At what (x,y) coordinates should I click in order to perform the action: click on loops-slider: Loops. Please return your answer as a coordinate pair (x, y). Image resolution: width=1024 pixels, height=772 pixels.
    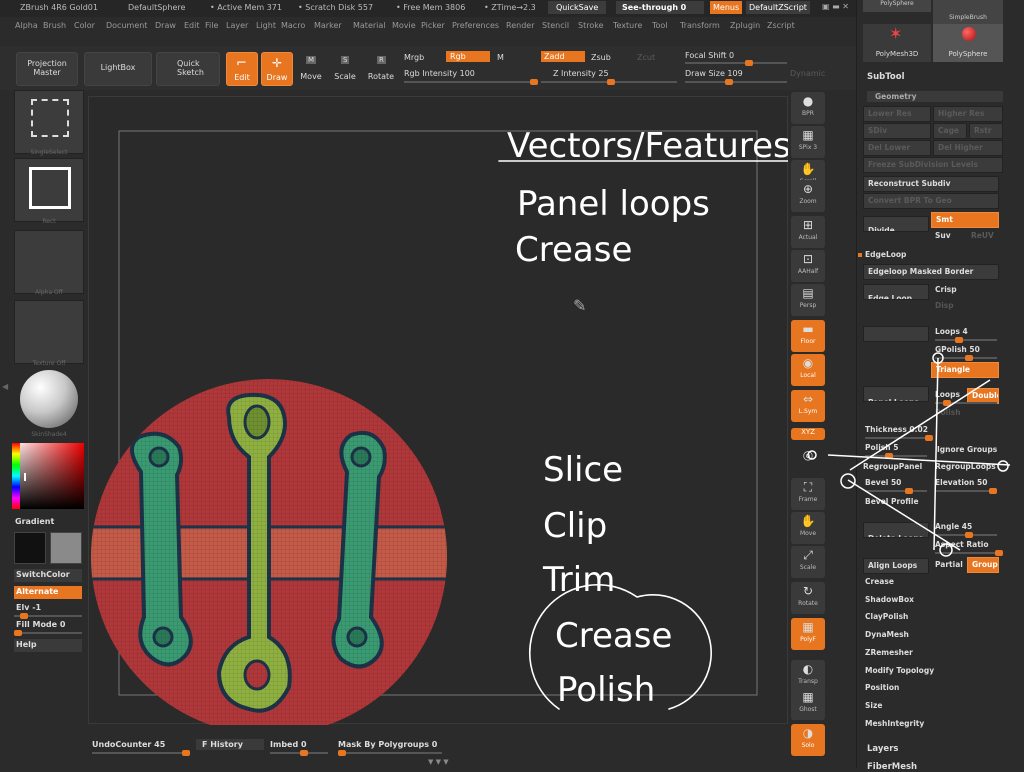
    Looking at the image, I should click on (947, 394).